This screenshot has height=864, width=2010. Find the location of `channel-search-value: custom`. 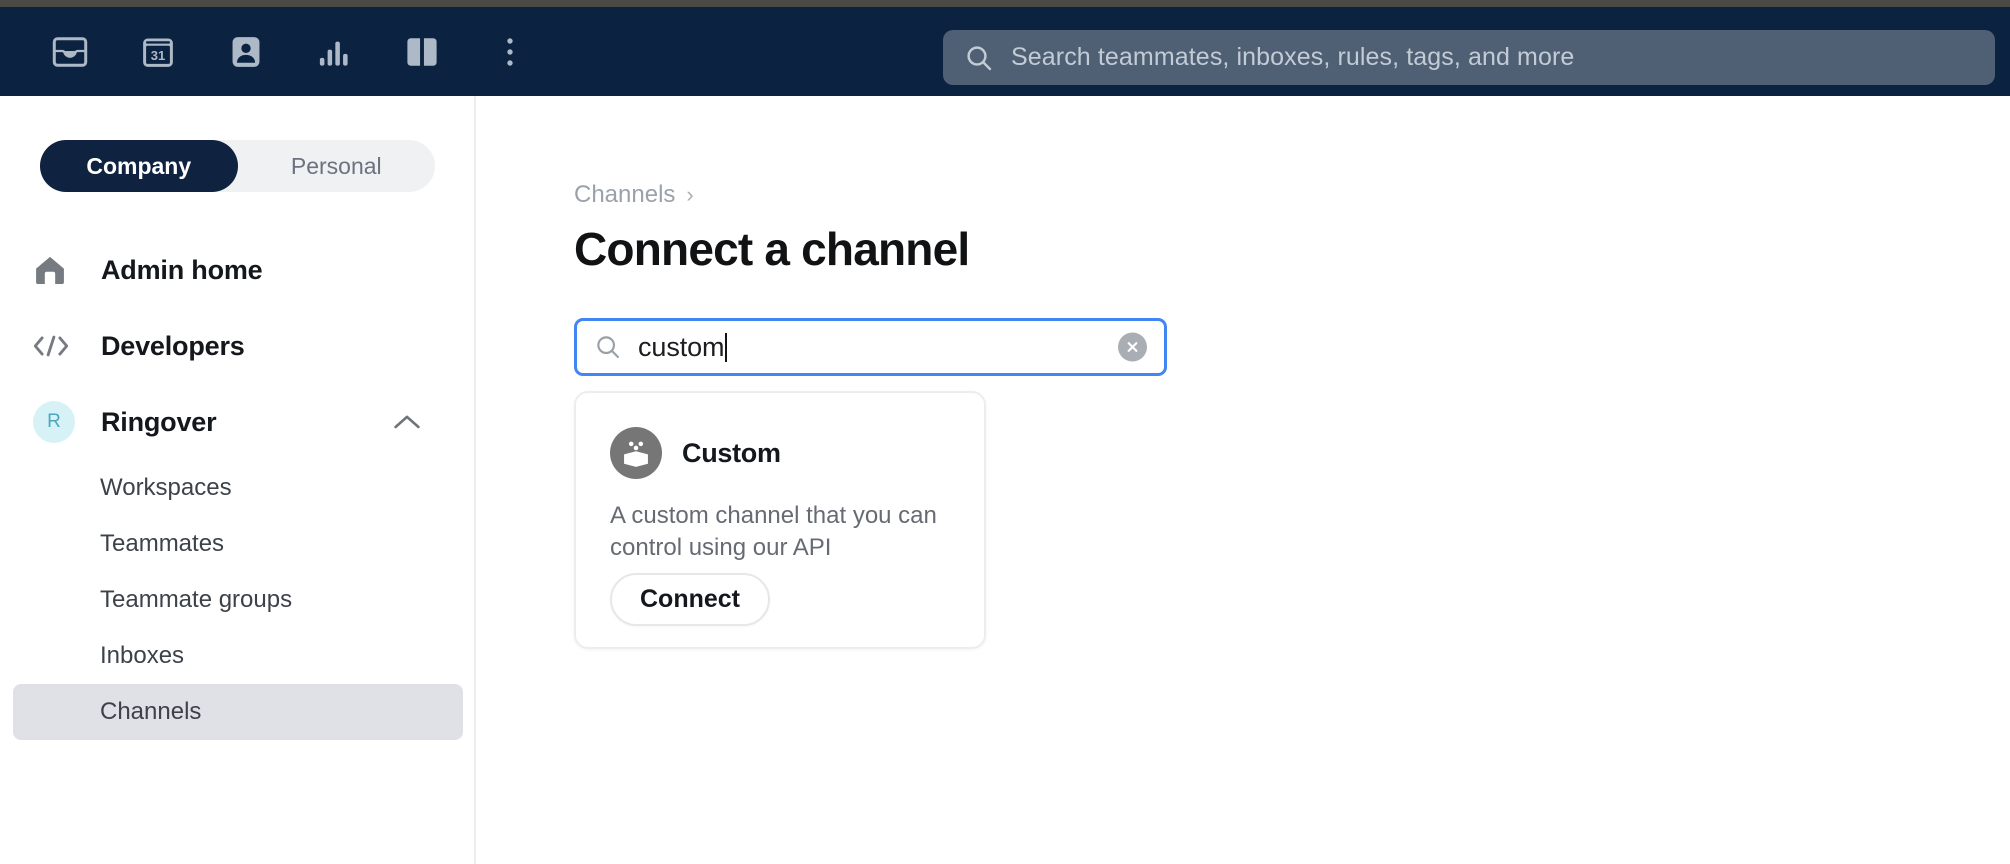

channel-search-value: custom is located at coordinates (681, 346).